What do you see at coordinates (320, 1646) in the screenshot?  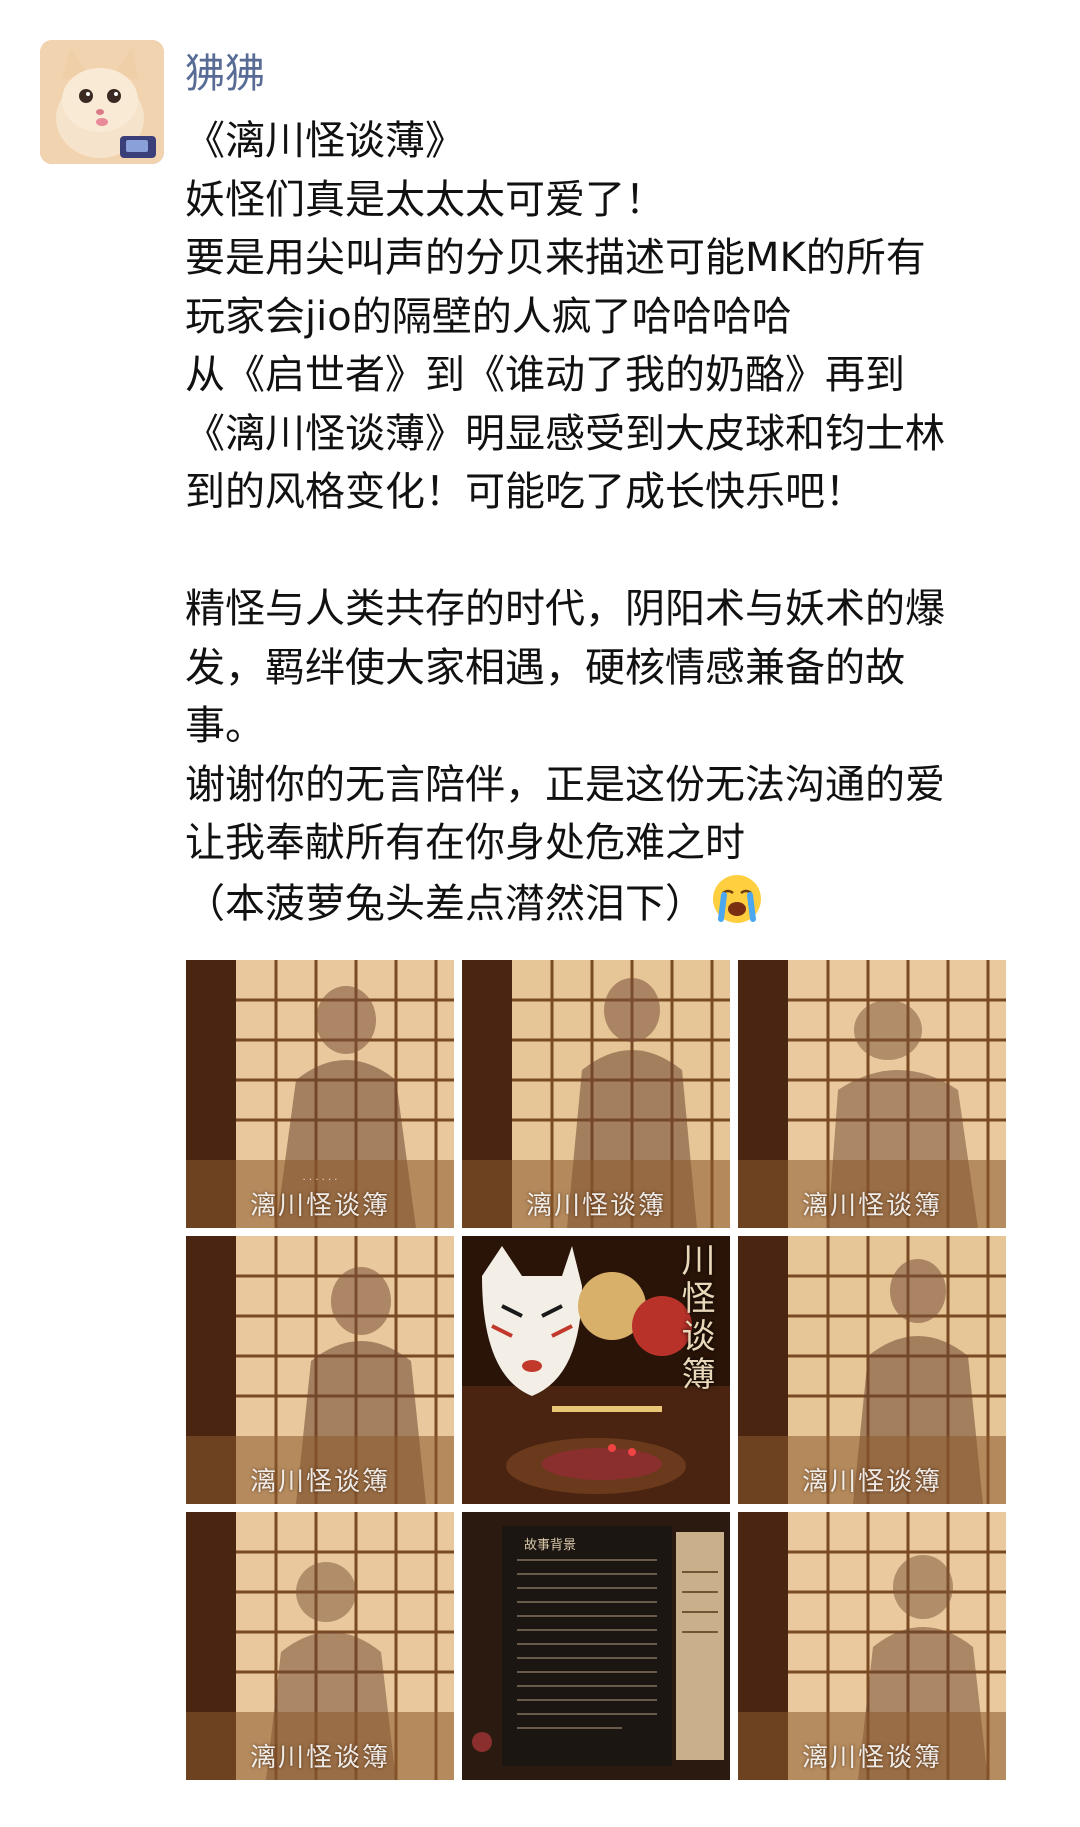 I see `image-thumb-7: 漓川怪谈簿` at bounding box center [320, 1646].